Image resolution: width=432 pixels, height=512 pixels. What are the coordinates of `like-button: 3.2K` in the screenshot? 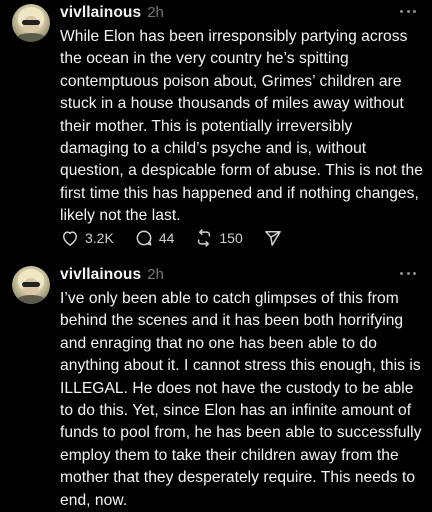 It's located at (87, 238).